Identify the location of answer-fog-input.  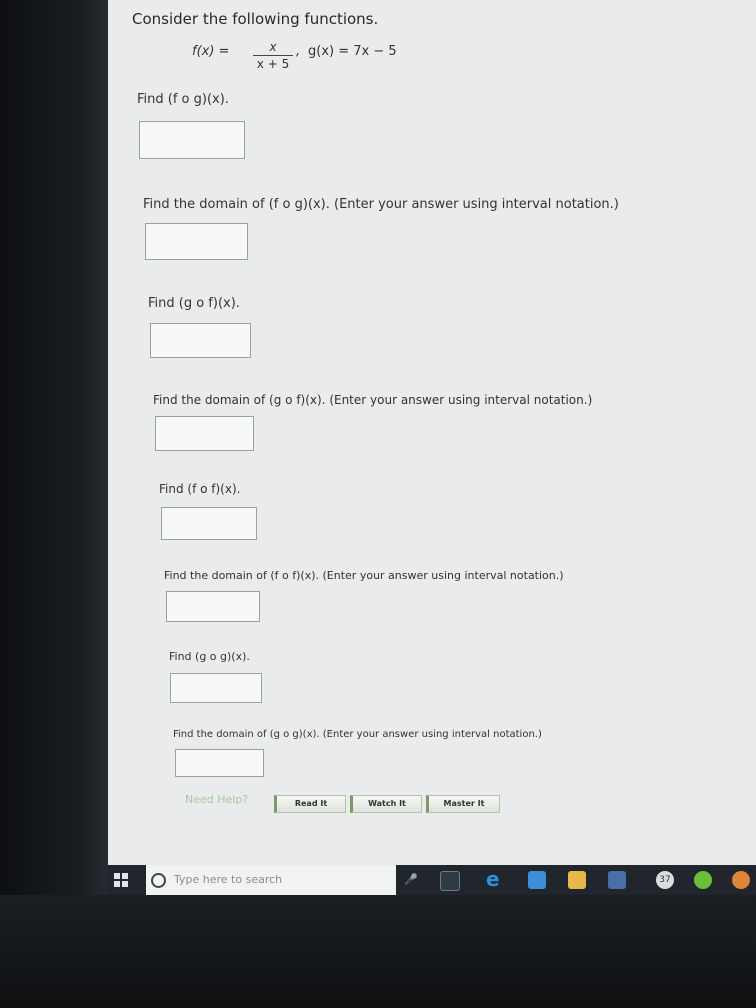
(192, 140).